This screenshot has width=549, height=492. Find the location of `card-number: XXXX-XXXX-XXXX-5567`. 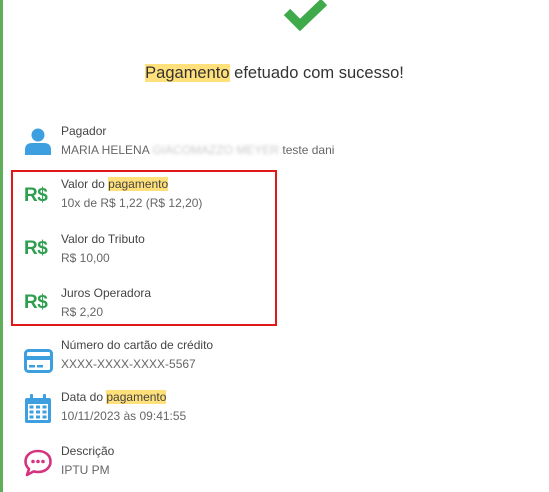

card-number: XXXX-XXXX-XXXX-5567 is located at coordinates (128, 364).